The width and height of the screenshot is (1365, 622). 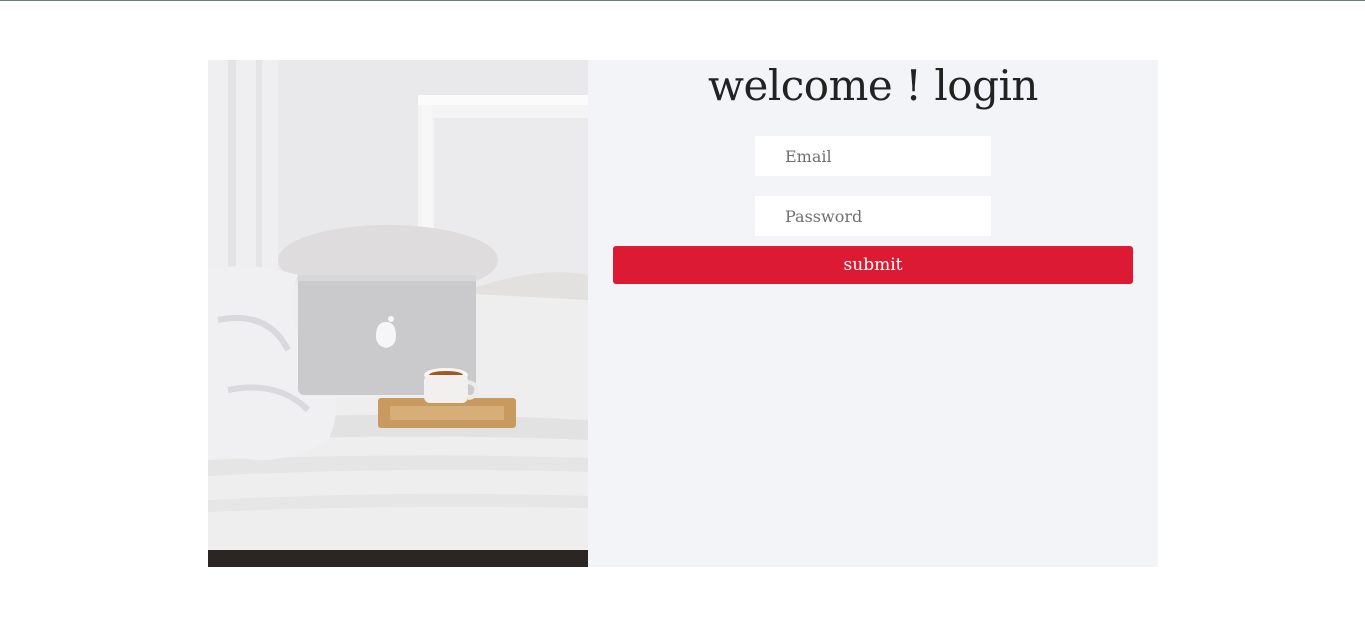 I want to click on email-input, so click(x=873, y=156).